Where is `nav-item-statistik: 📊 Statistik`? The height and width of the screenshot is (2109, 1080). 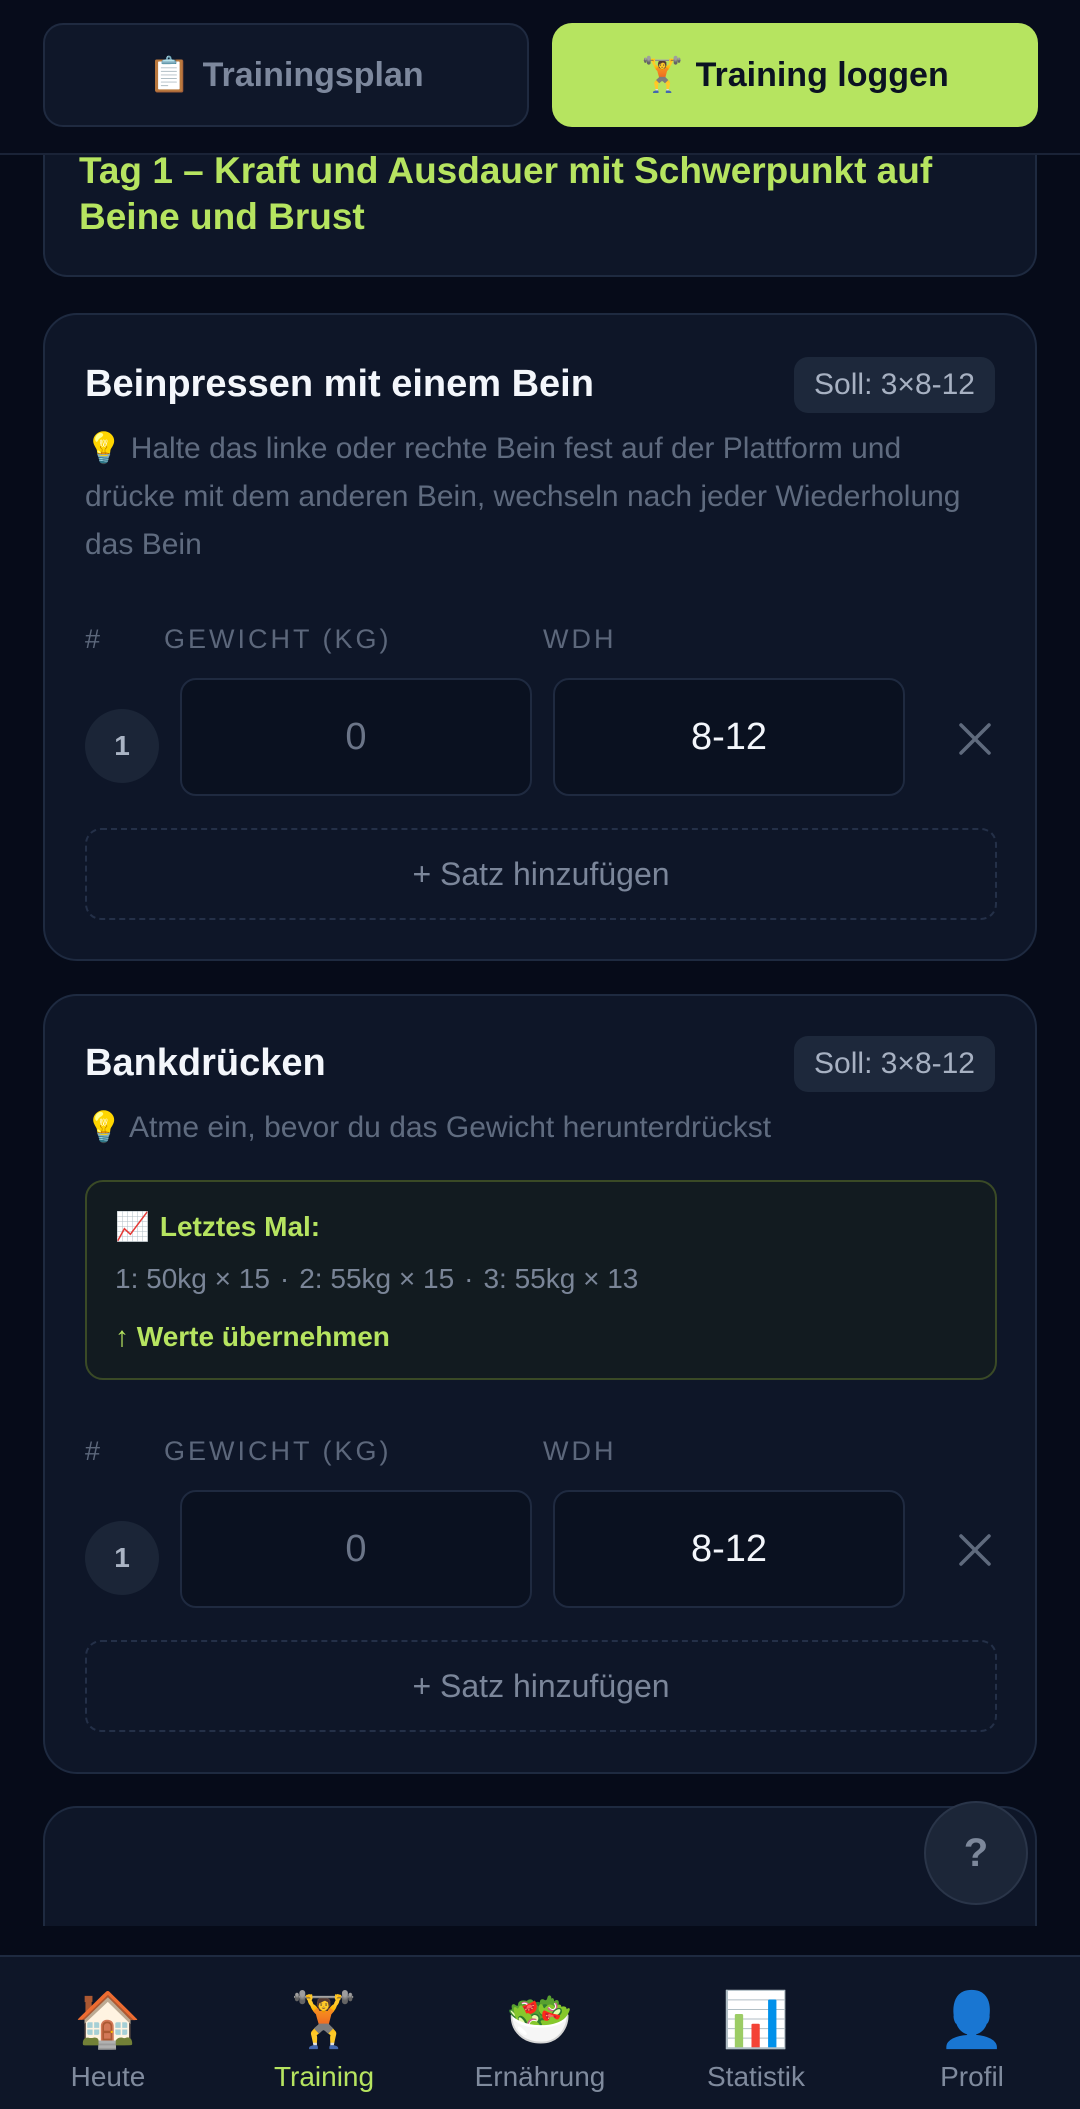
nav-item-statistik: 📊 Statistik is located at coordinates (756, 2033).